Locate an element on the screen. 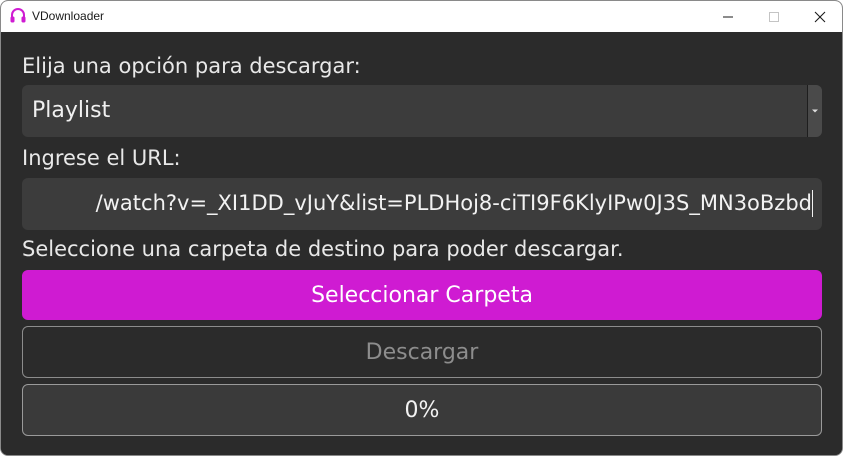 This screenshot has height=456, width=843. dropdown-toggle is located at coordinates (814, 111).